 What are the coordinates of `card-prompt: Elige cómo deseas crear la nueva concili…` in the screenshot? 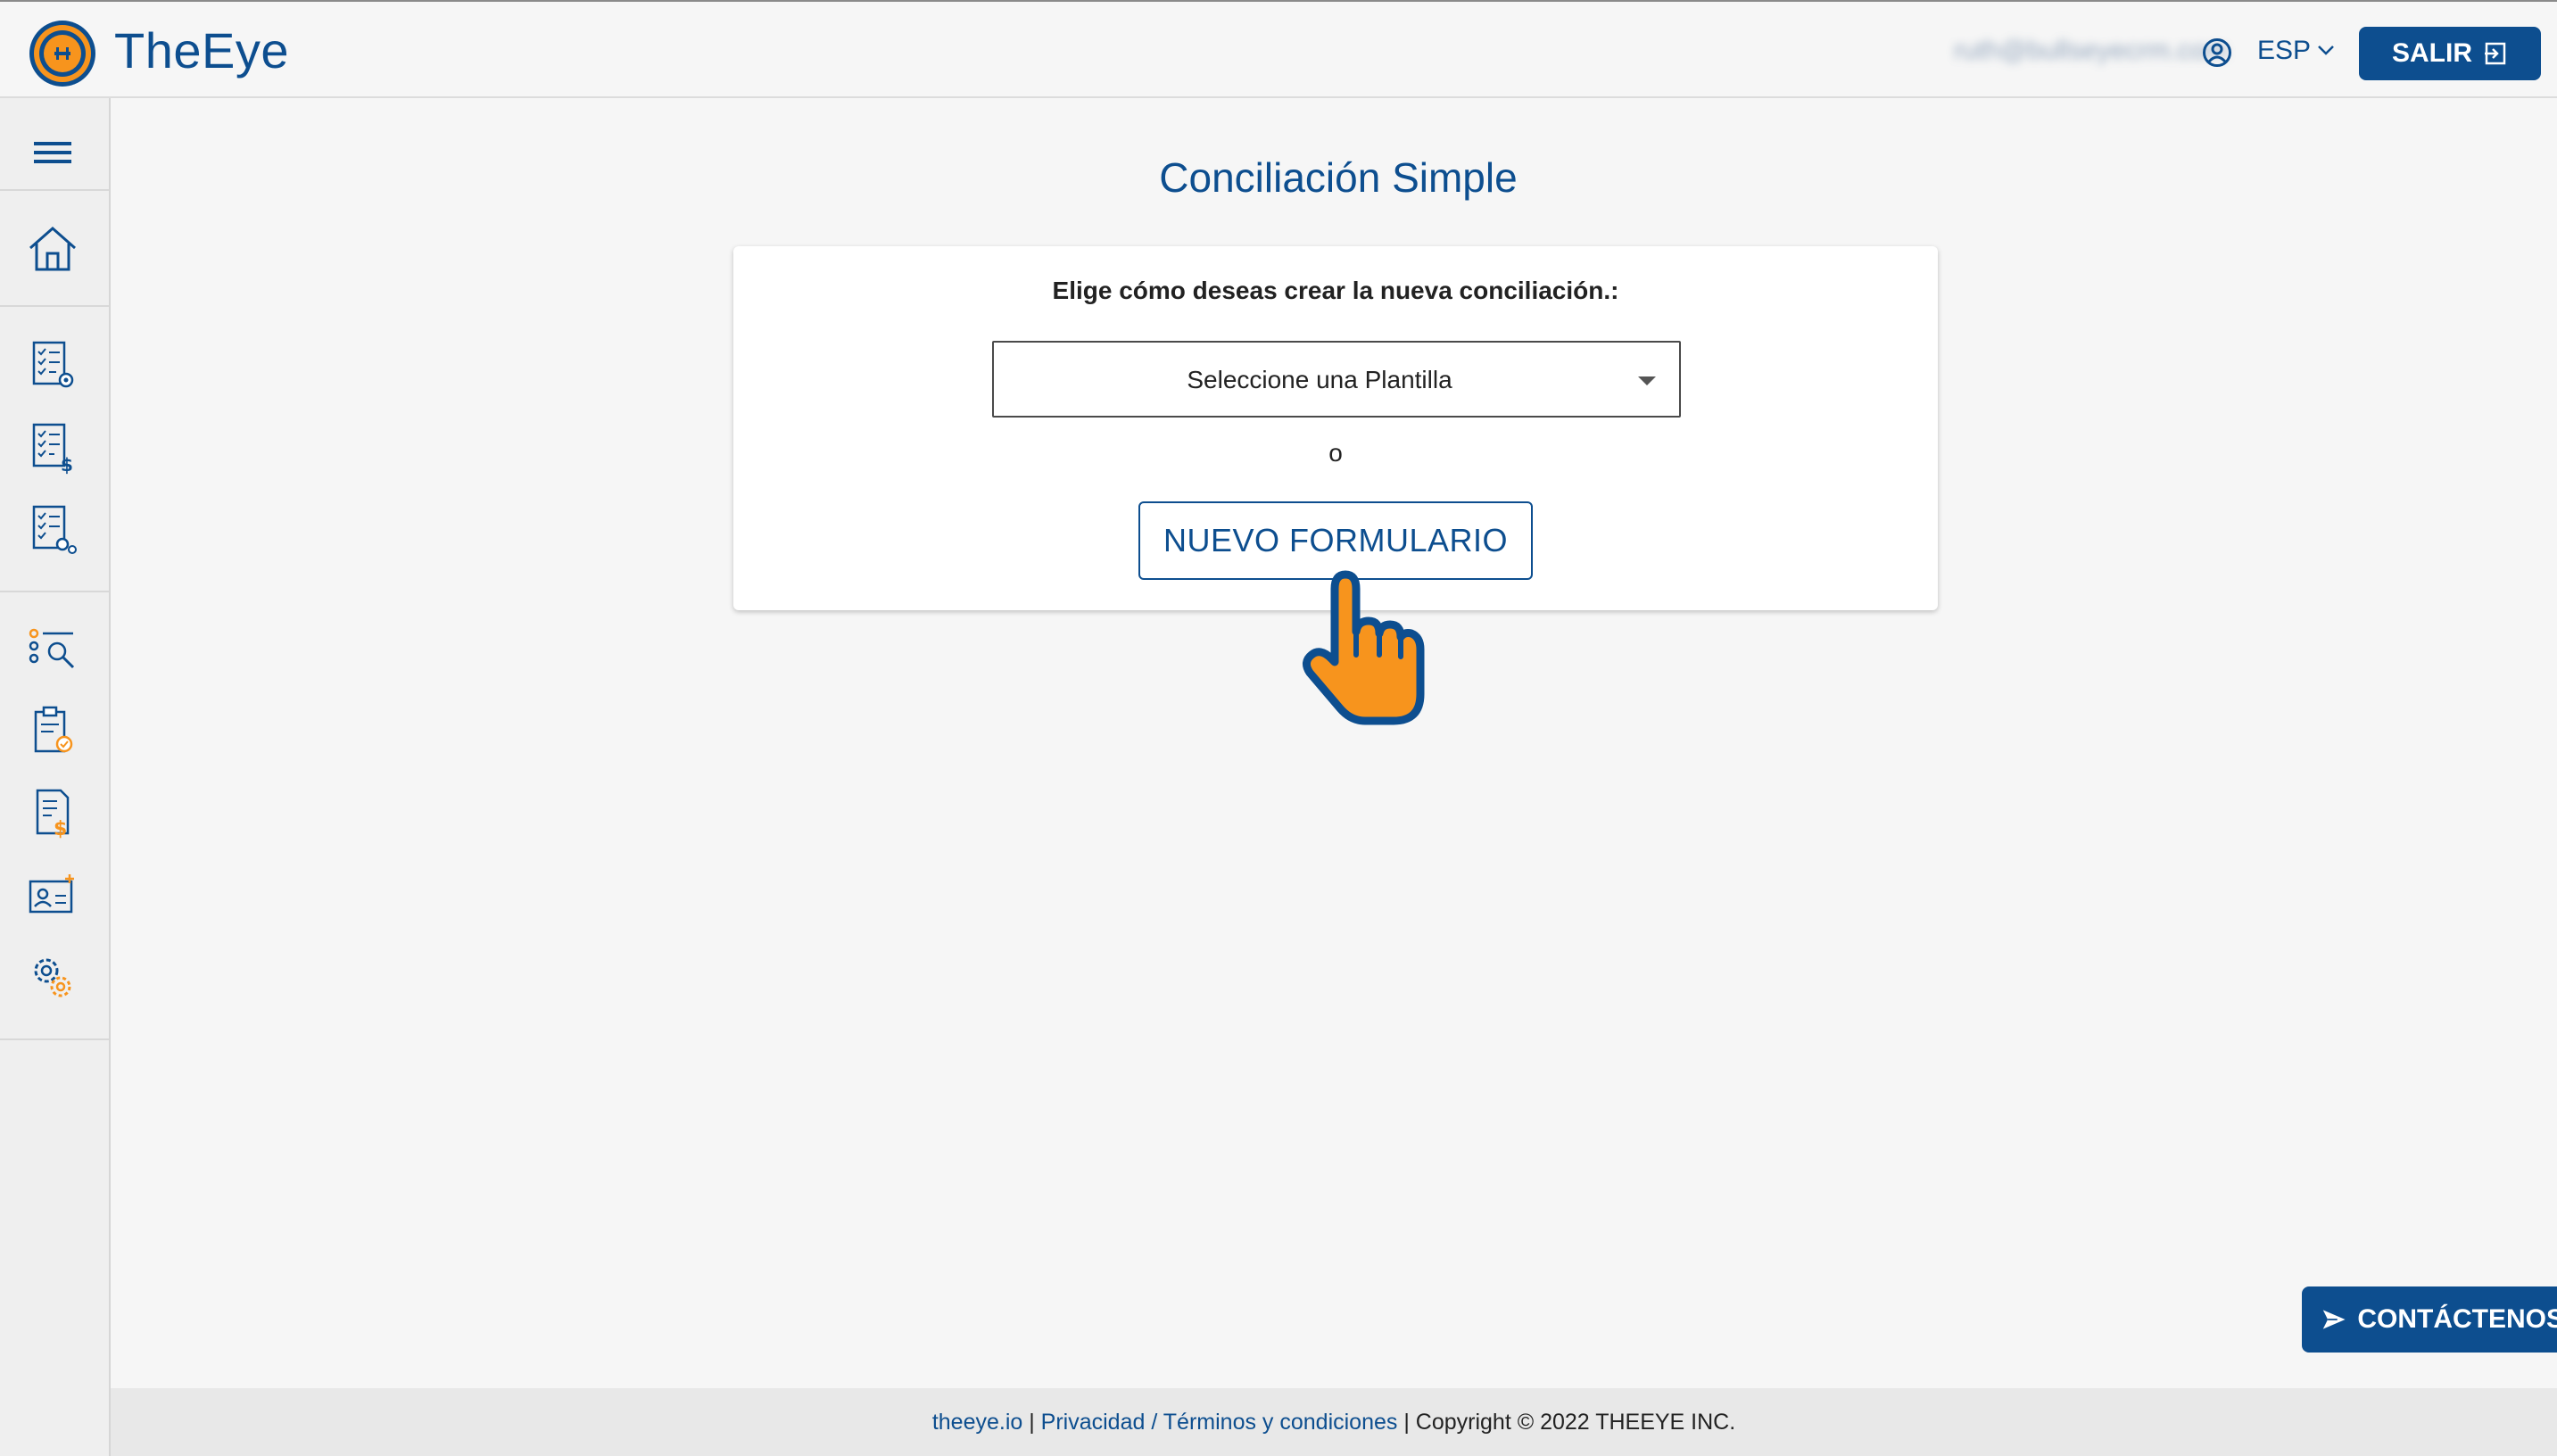 It's located at (1336, 291).